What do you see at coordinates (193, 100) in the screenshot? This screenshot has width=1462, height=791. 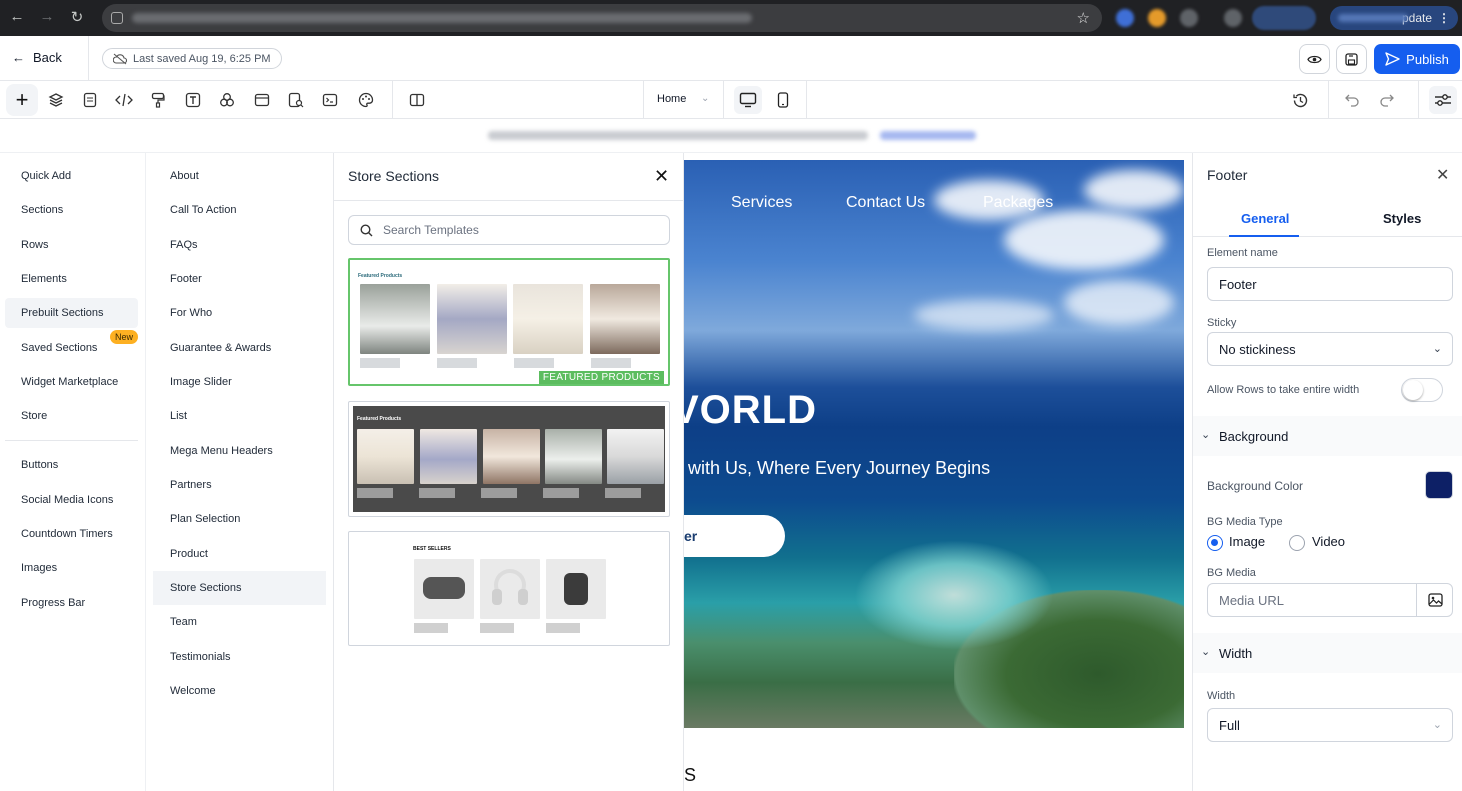 I see `typography-icon` at bounding box center [193, 100].